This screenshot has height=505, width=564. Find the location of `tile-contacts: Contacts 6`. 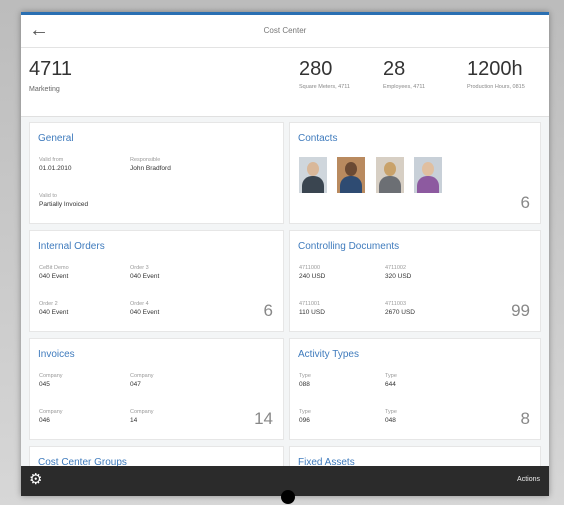

tile-contacts: Contacts 6 is located at coordinates (415, 173).